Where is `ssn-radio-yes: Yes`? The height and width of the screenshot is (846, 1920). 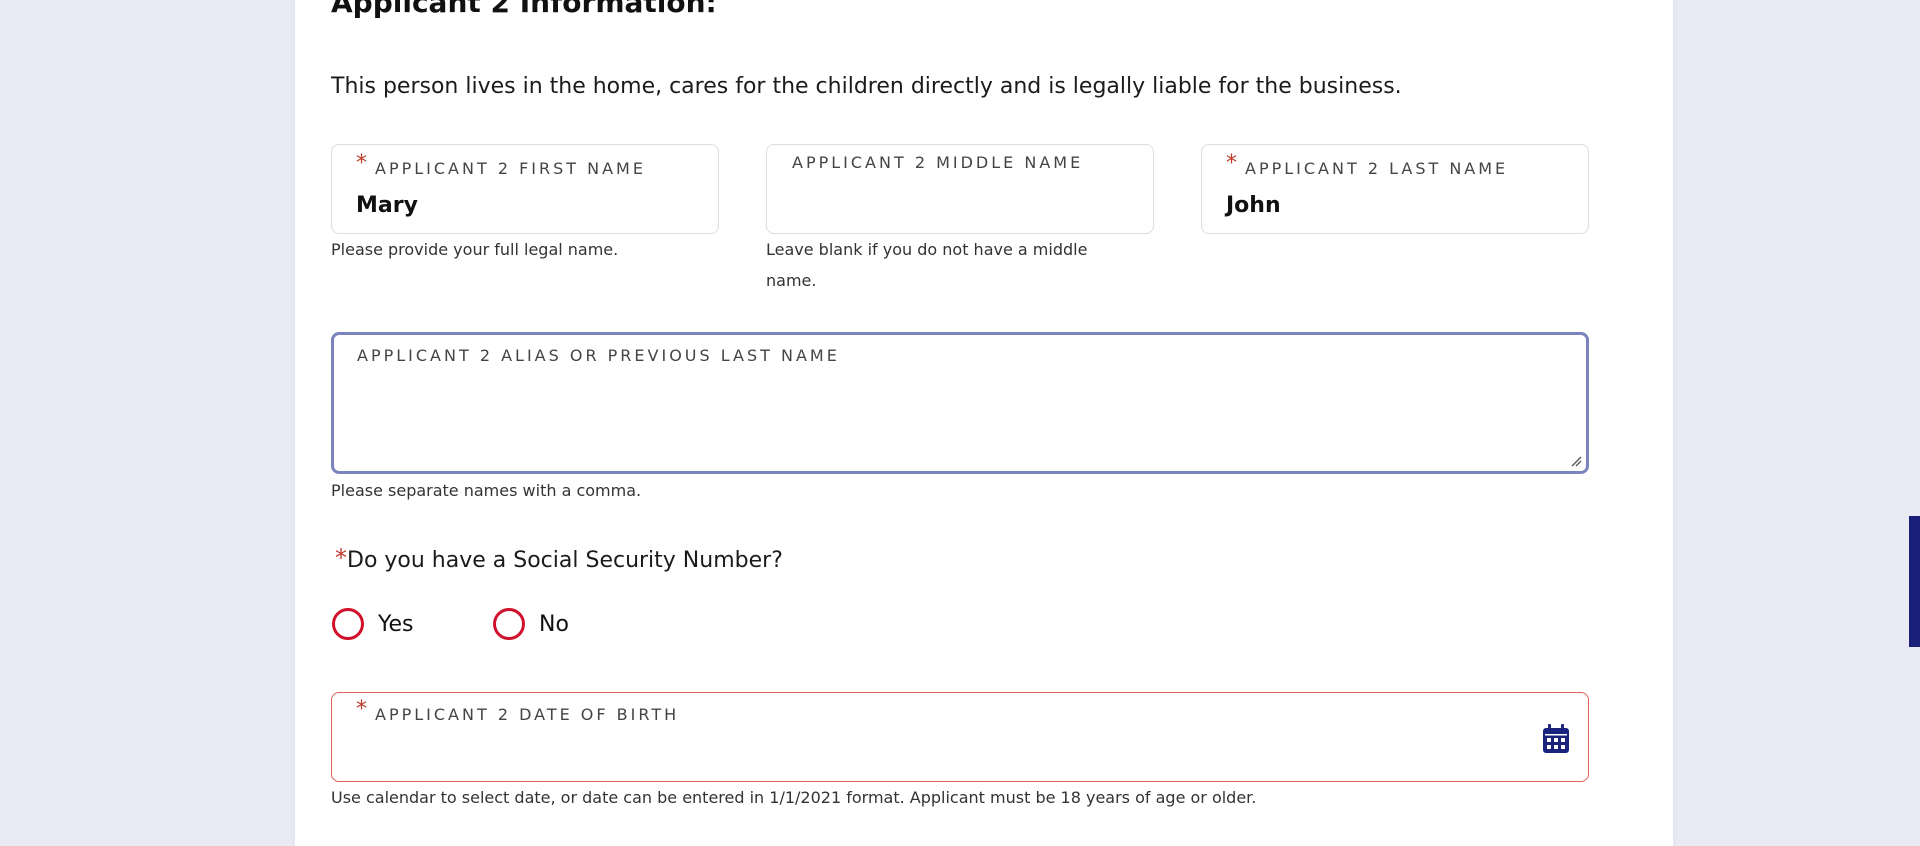
ssn-radio-yes: Yes is located at coordinates (373, 624).